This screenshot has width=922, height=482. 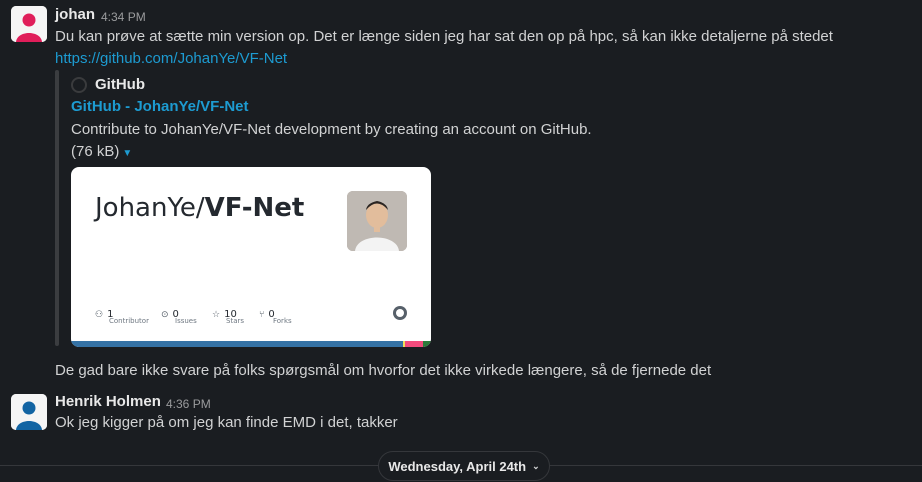 I want to click on repo-name: JohanYe/VF-Net, so click(x=199, y=208).